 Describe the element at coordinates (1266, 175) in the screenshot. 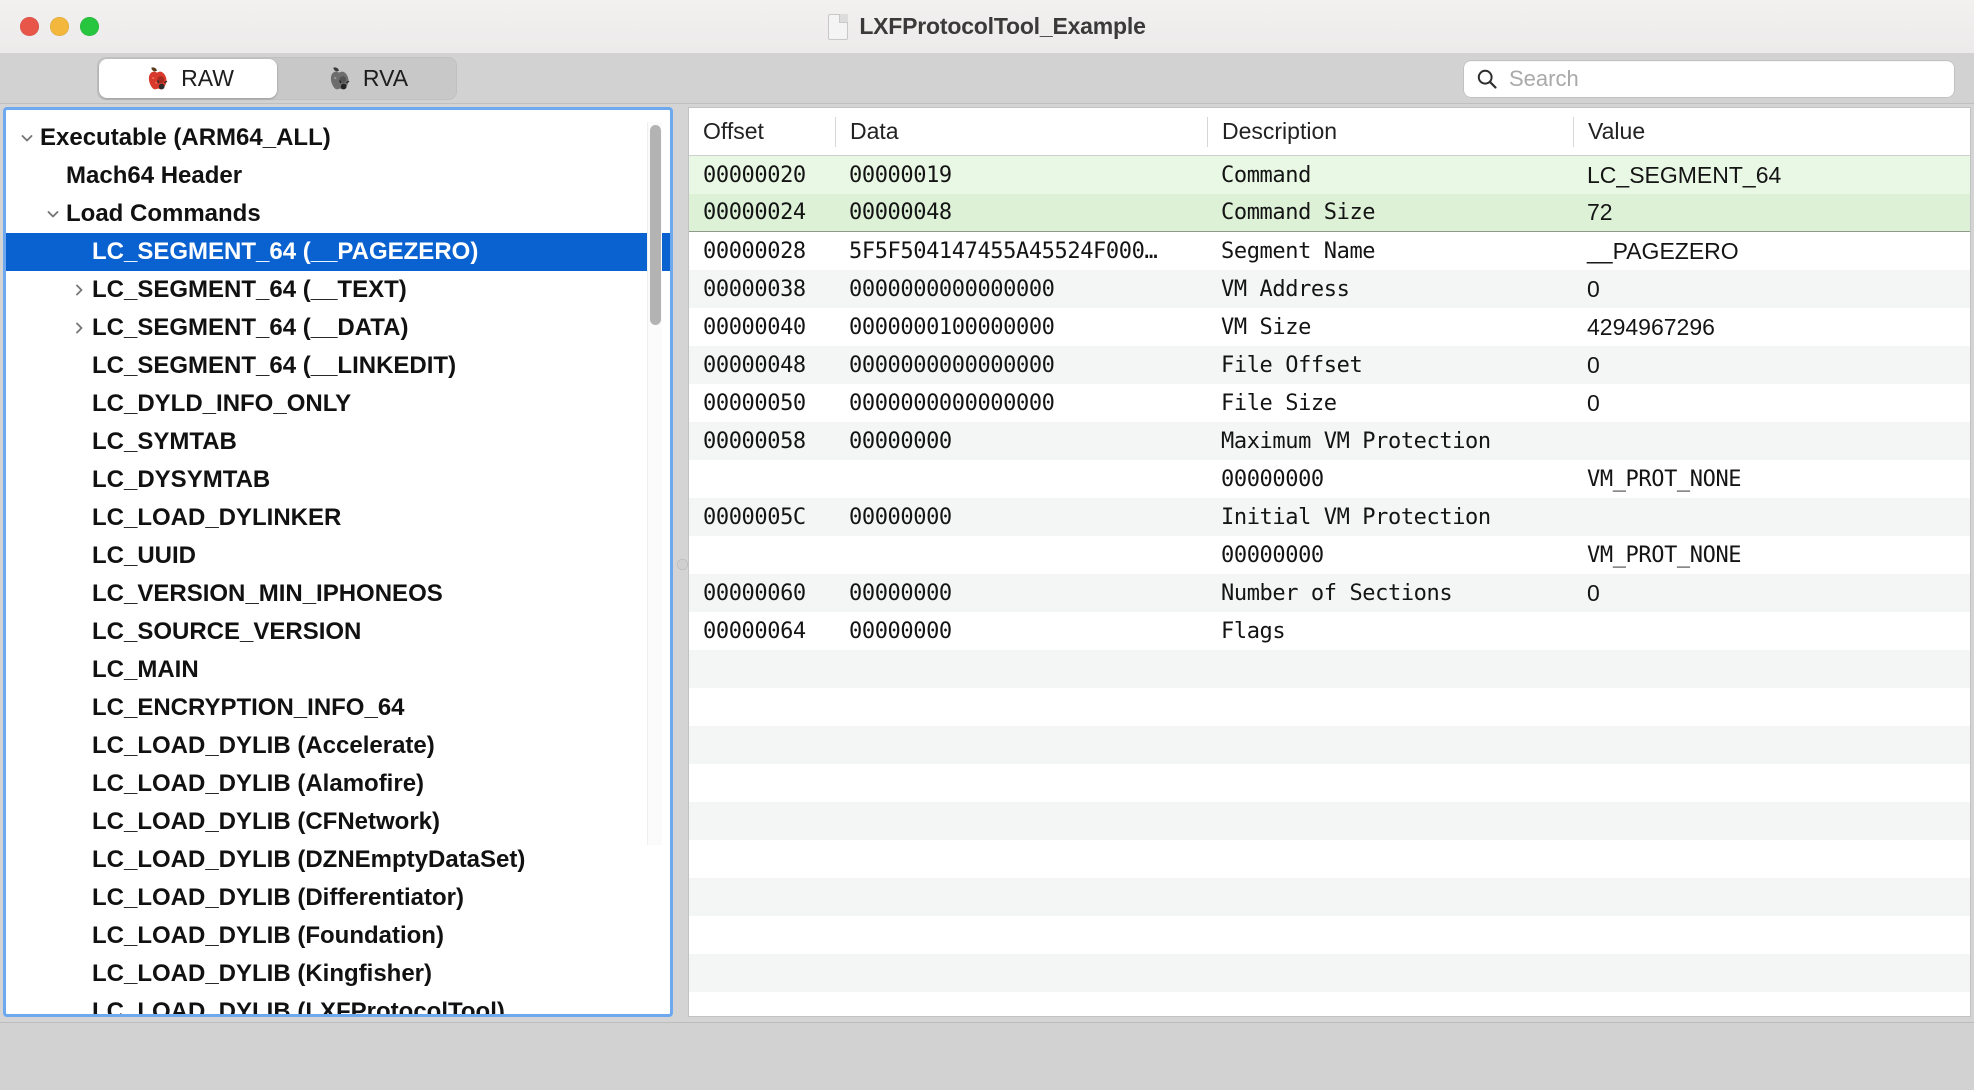

I see `cell-description: Command` at that location.